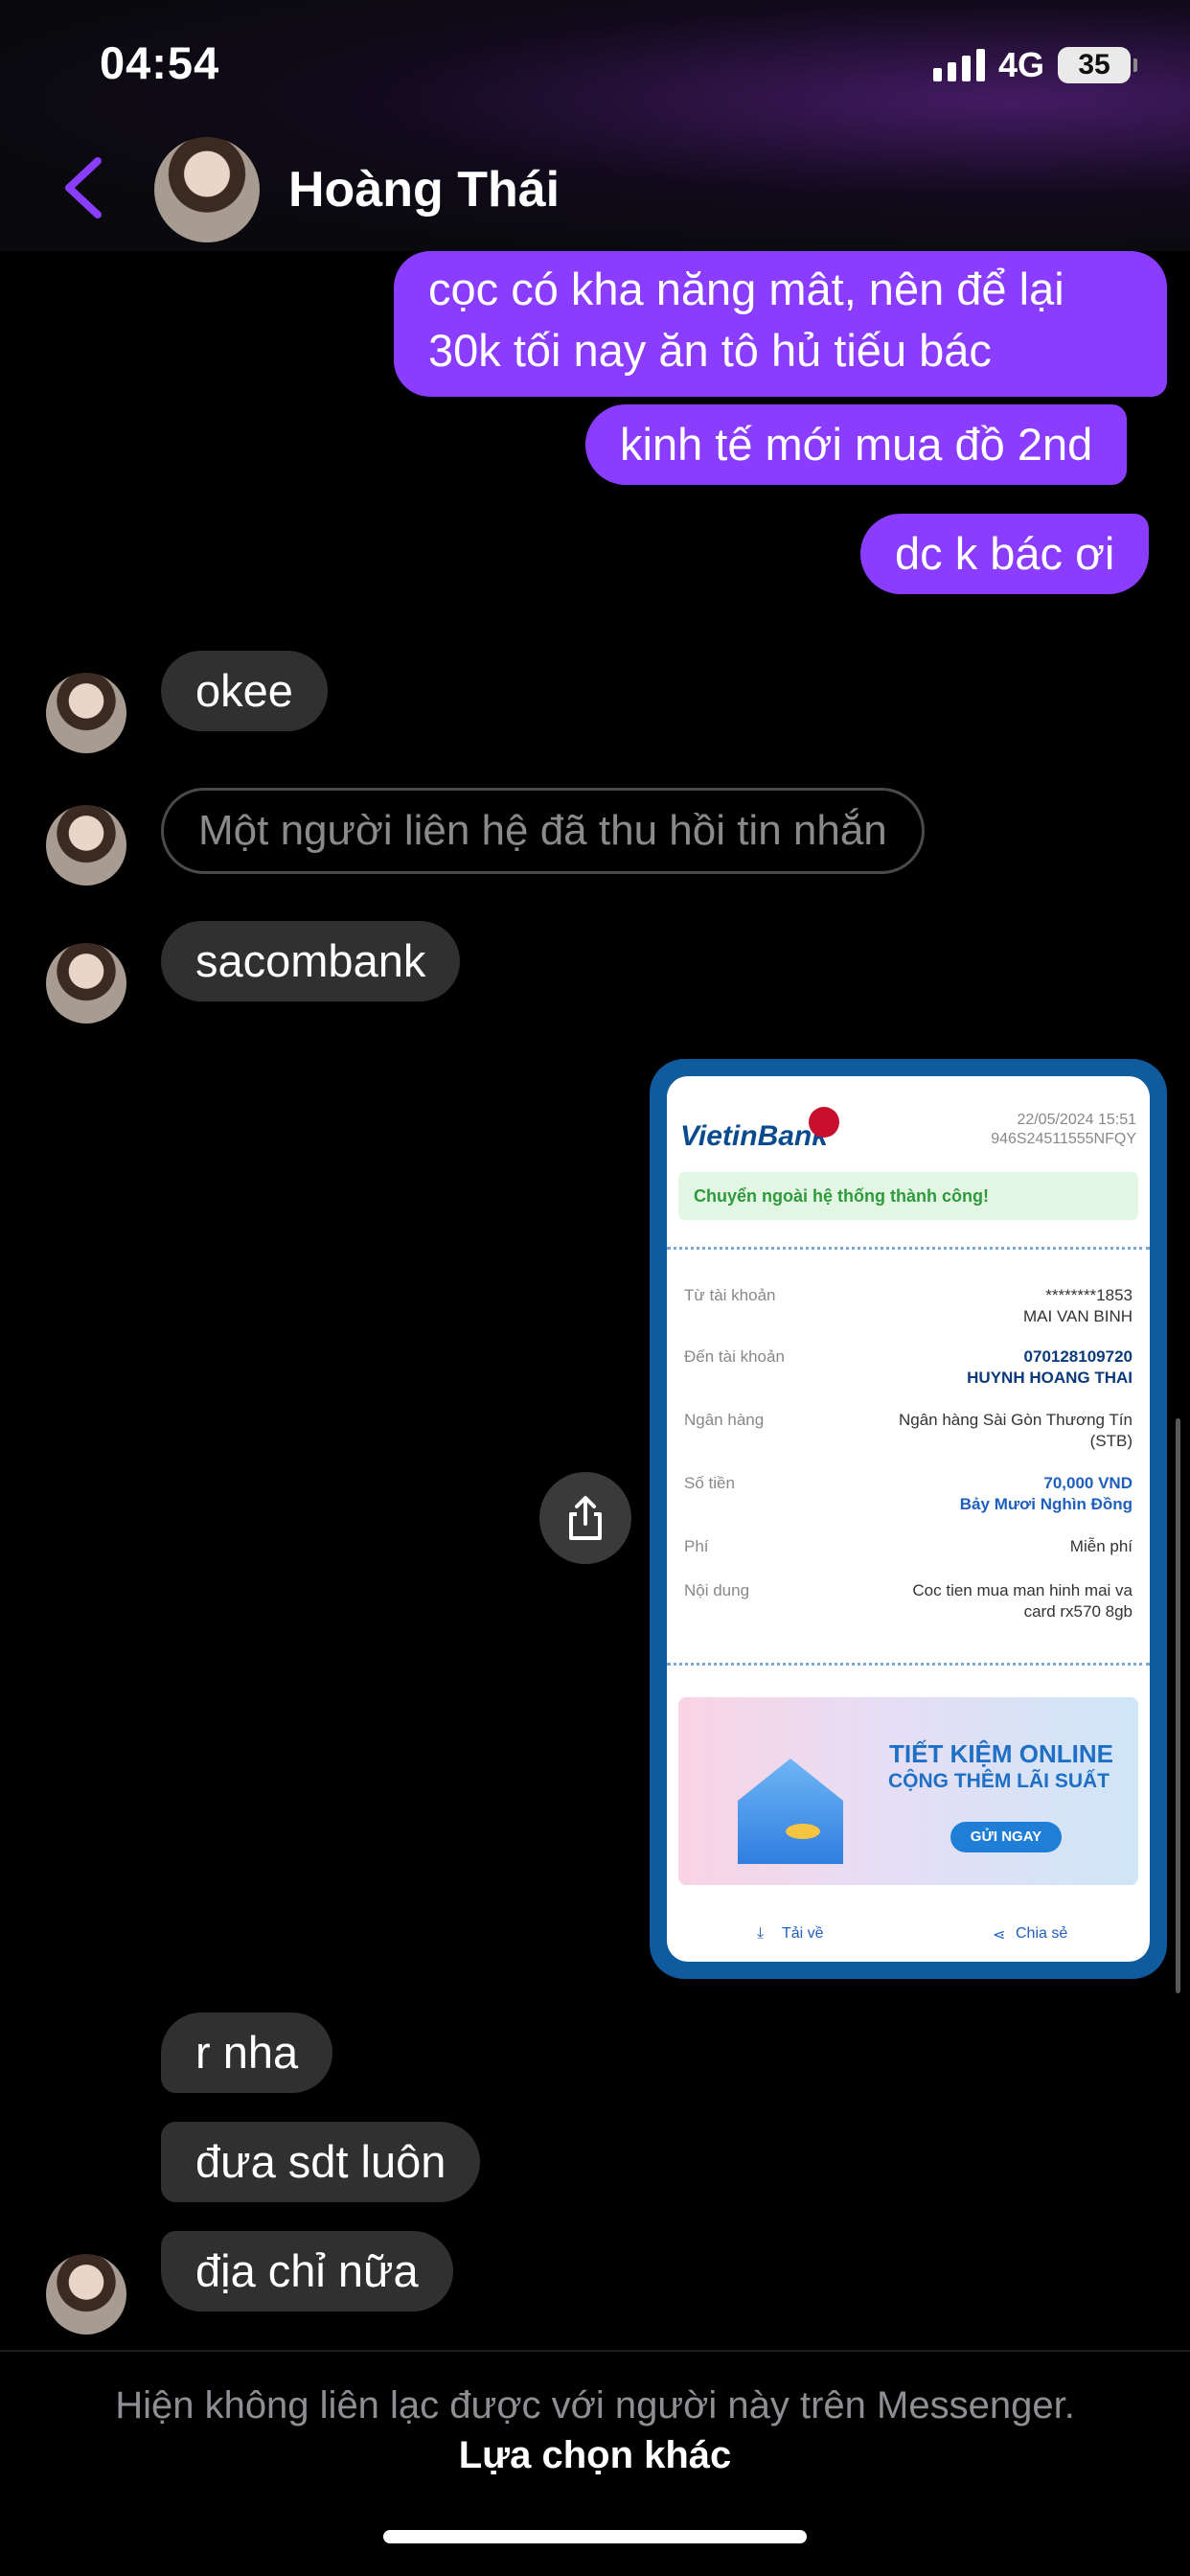 The image size is (1190, 2576). I want to click on scrollbar, so click(1178, 1705).